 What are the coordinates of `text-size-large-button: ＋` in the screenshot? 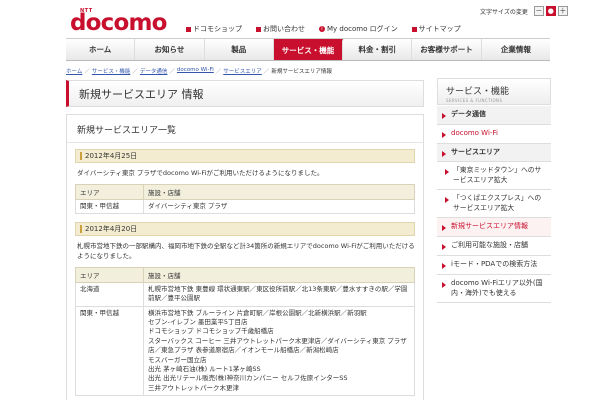 It's located at (562, 11).